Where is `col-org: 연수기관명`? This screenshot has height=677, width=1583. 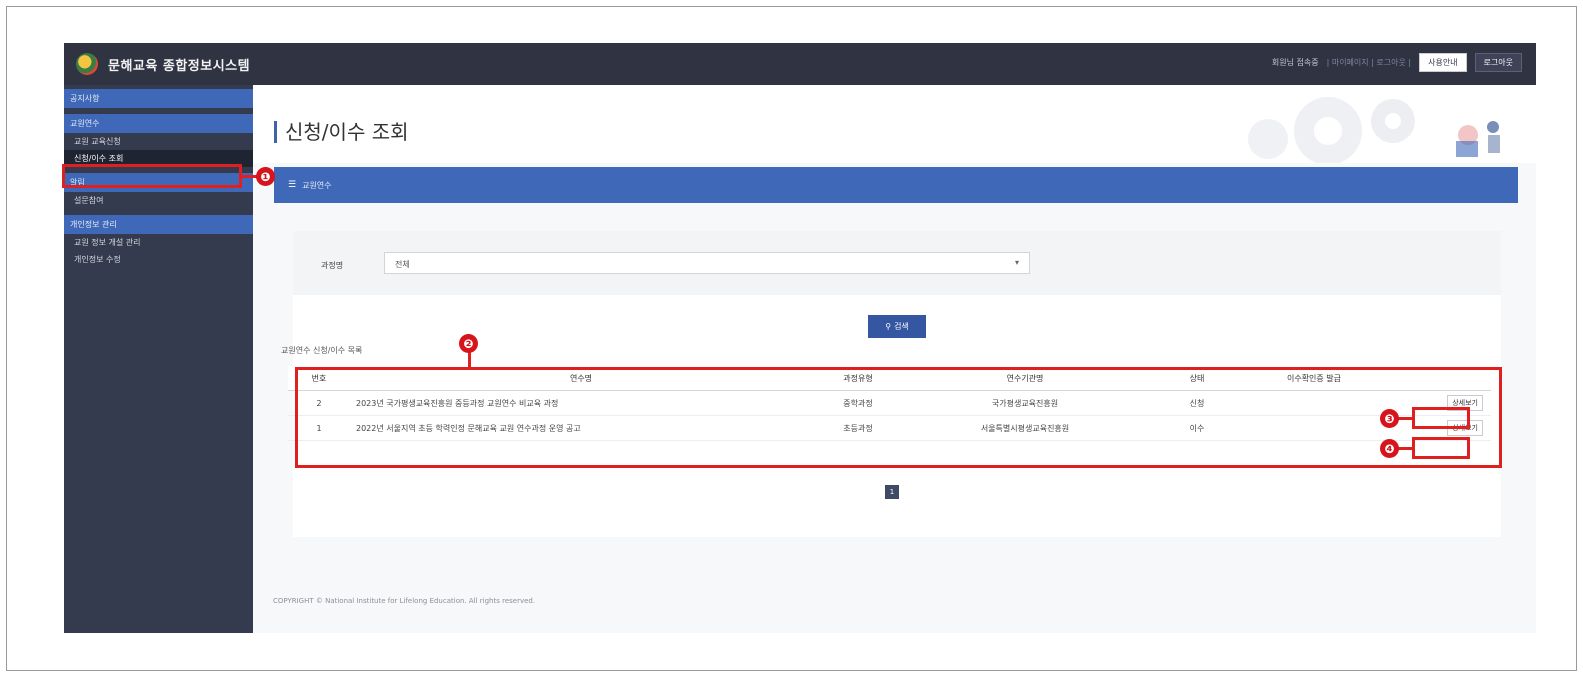 col-org: 연수기관명 is located at coordinates (1025, 378).